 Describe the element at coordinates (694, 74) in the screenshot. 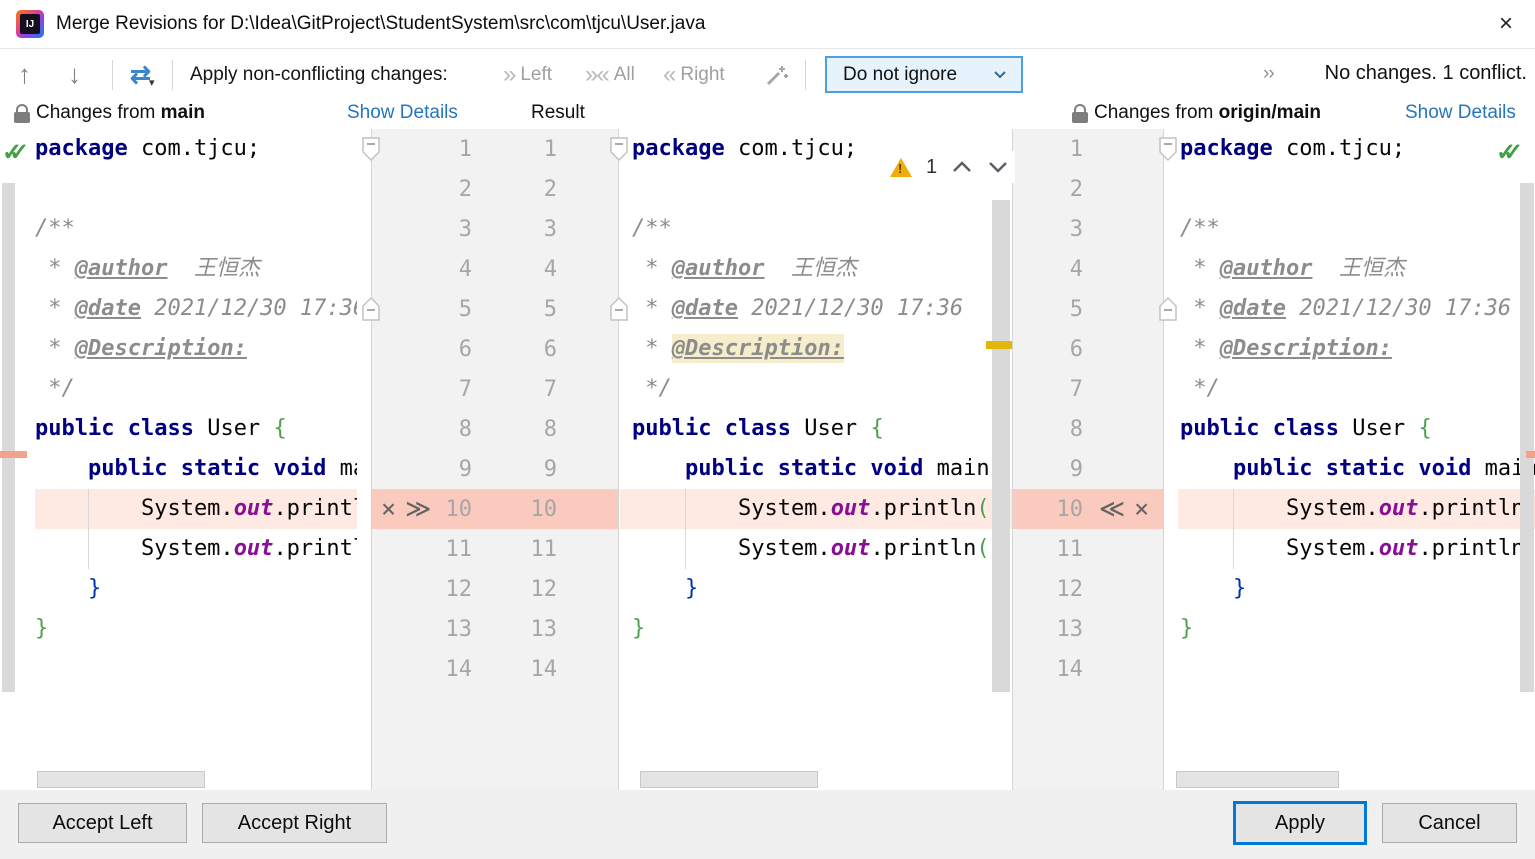

I see `apply-right-button: « Right` at that location.